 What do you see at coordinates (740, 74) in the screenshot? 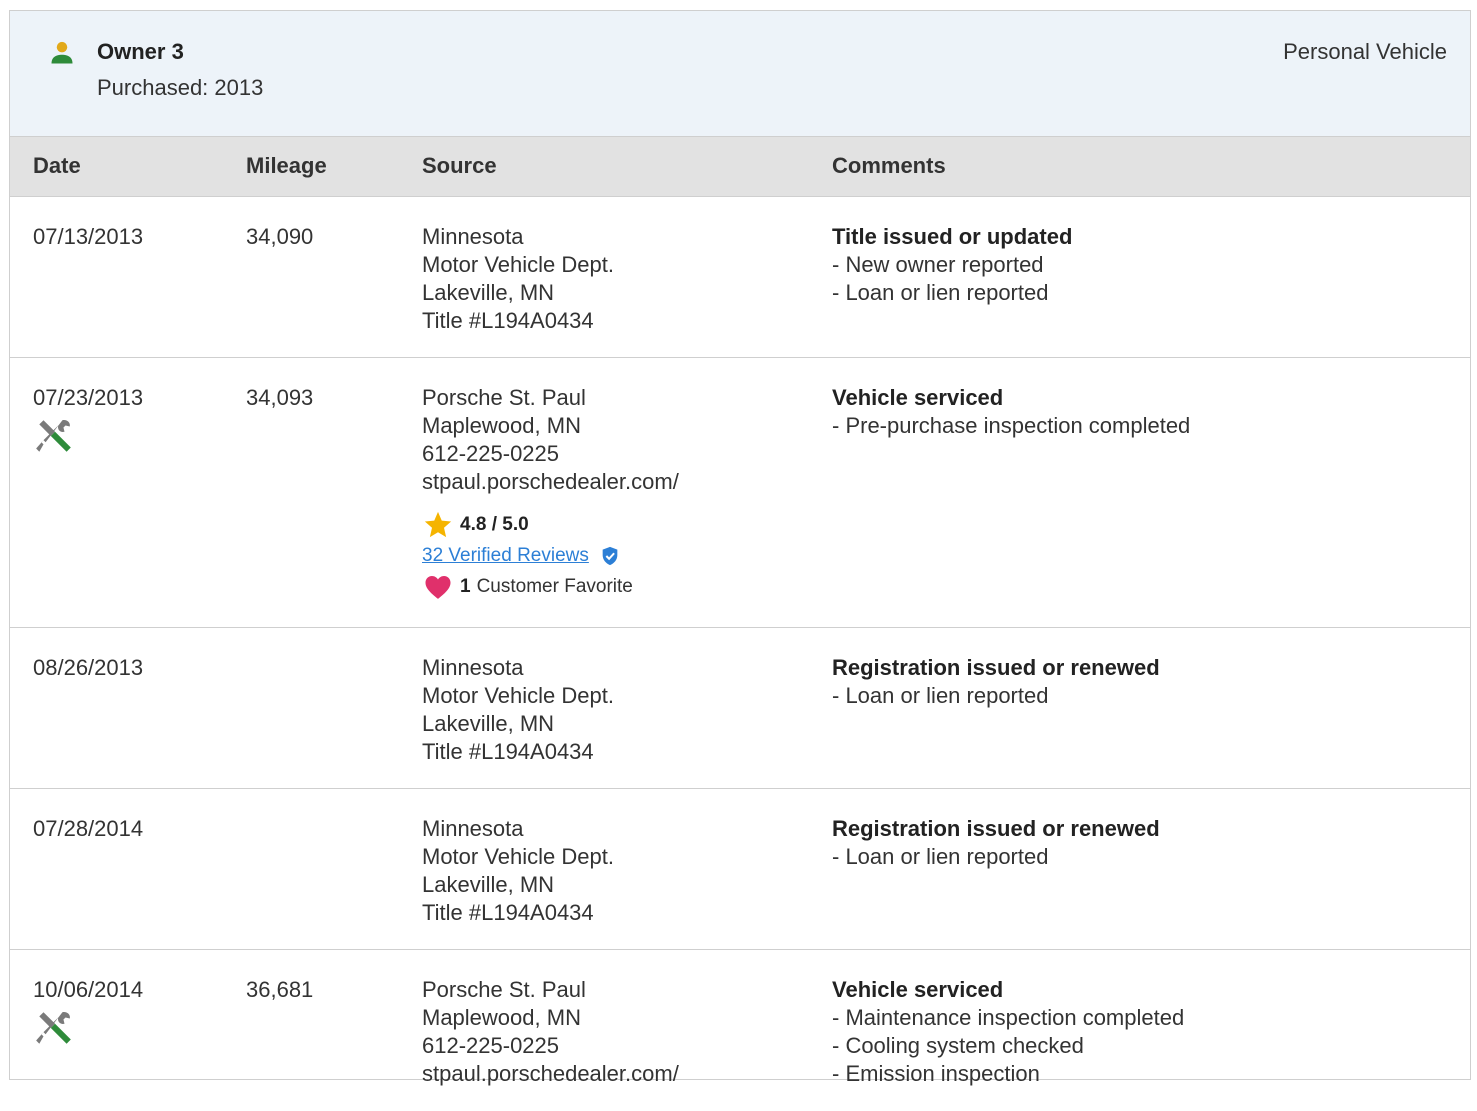
I see `owner-header: Owner 3 Purchased: 2013 Personal Vehicle` at bounding box center [740, 74].